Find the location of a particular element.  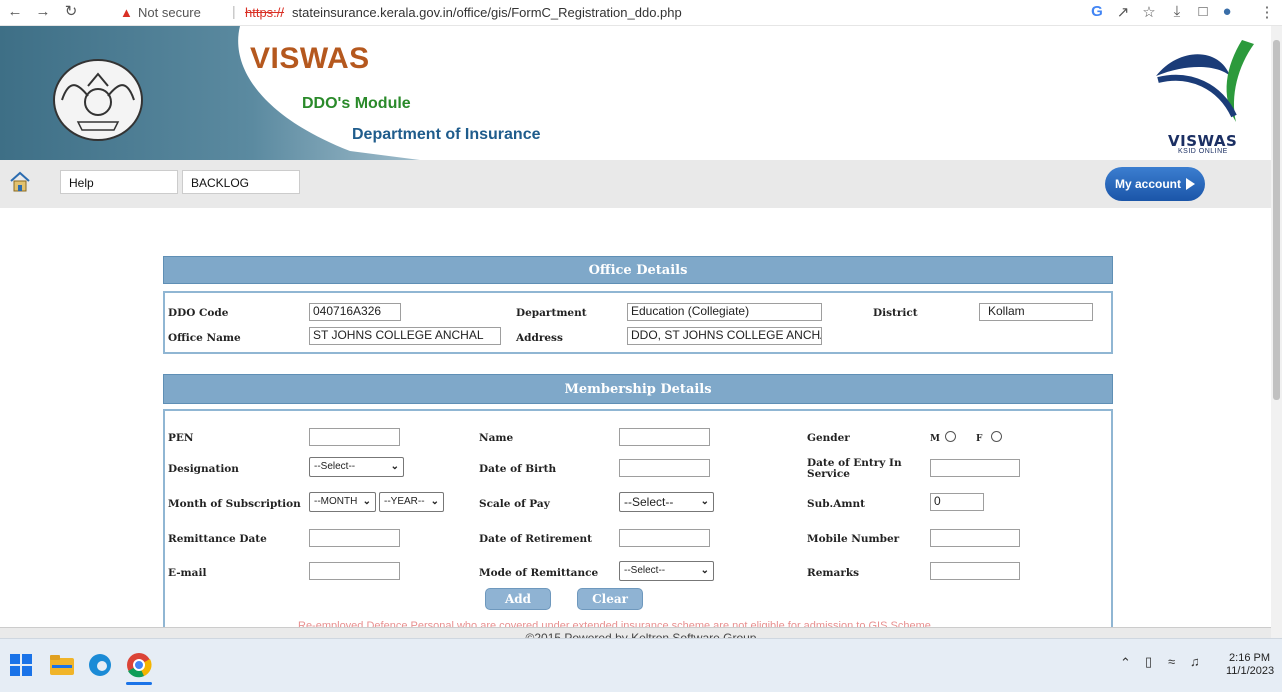

department-label: Department is located at coordinates (551, 313).